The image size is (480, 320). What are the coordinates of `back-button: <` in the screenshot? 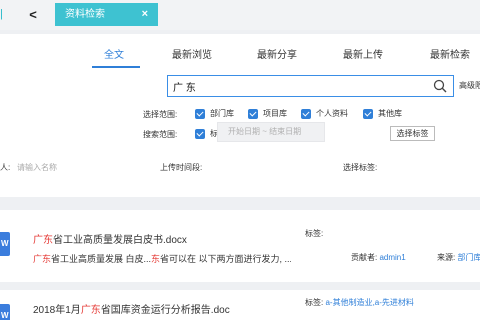 It's located at (33, 15).